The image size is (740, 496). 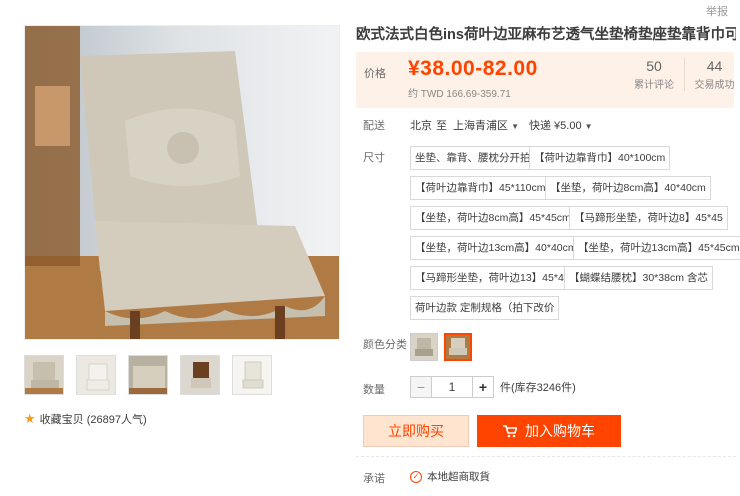 I want to click on quantity-label: 数量, so click(x=374, y=390).